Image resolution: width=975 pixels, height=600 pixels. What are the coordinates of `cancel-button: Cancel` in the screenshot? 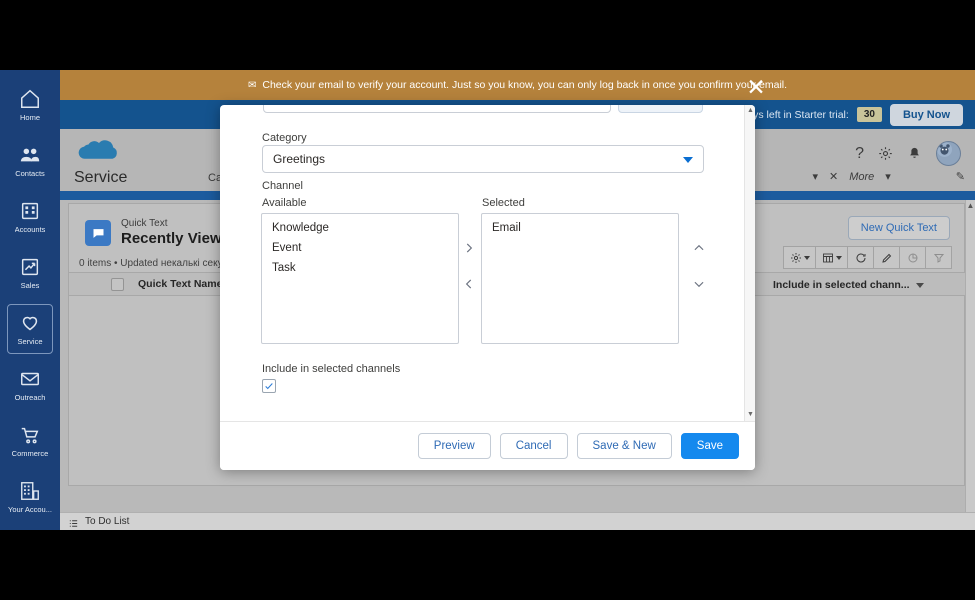 It's located at (533, 446).